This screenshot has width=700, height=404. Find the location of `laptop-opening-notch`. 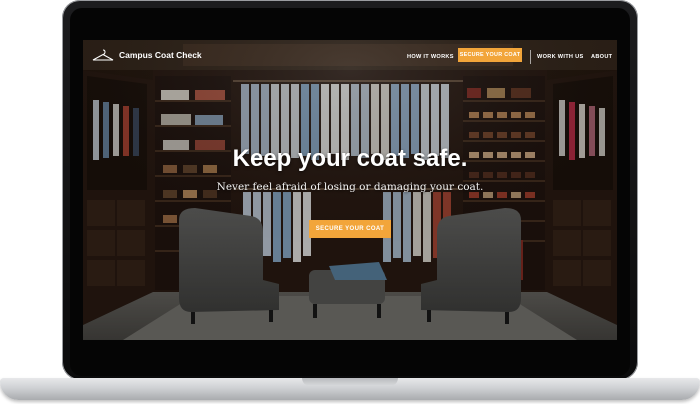

laptop-opening-notch is located at coordinates (350, 382).